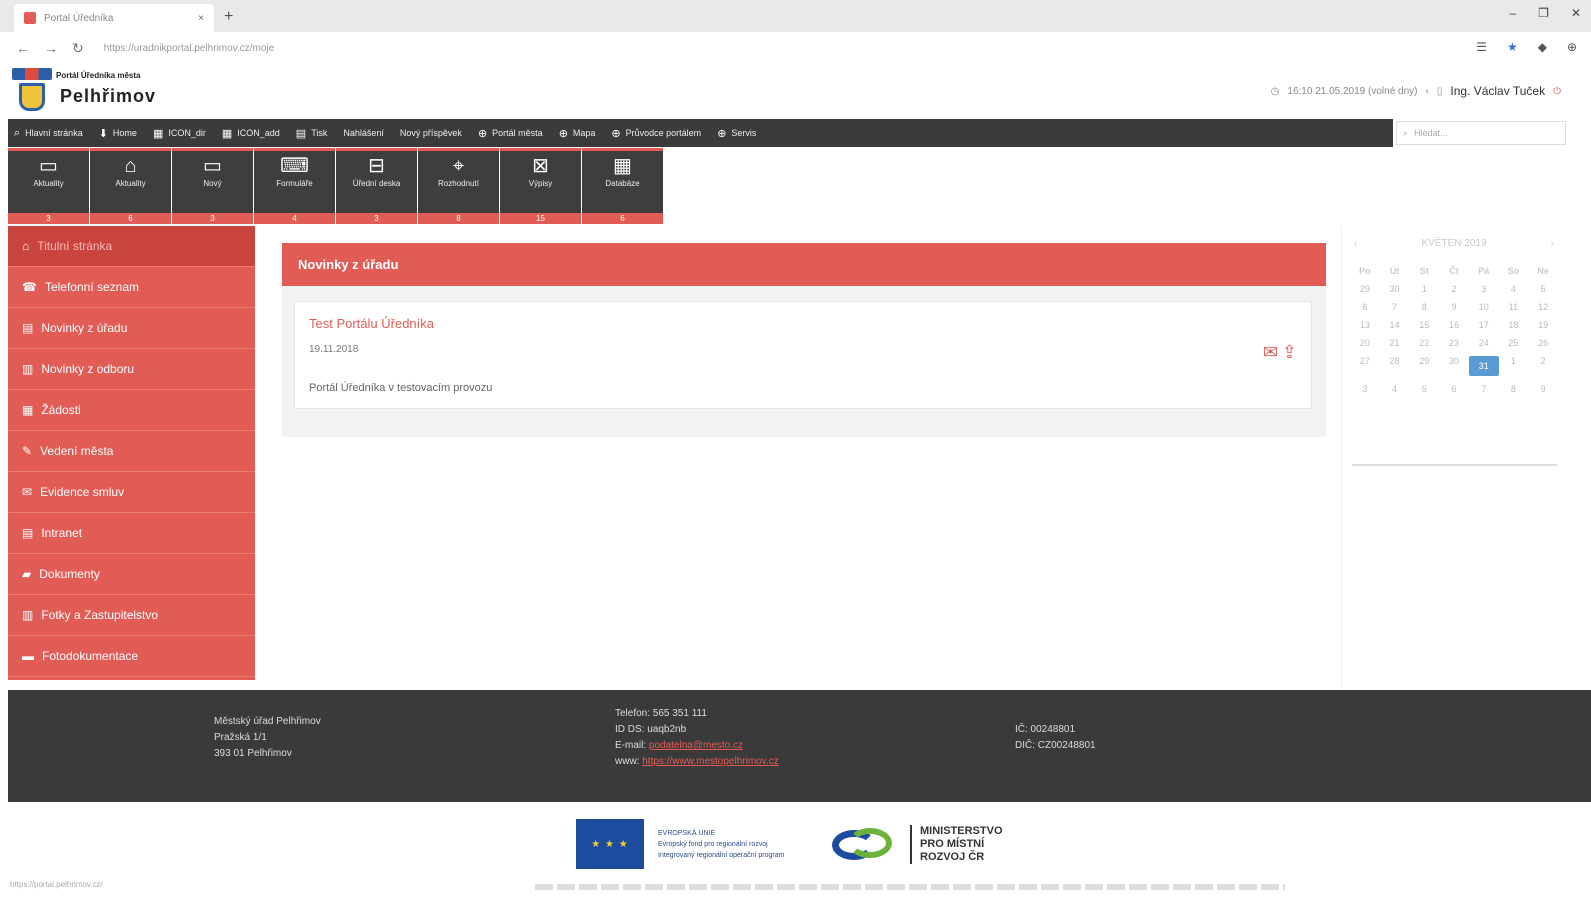 The height and width of the screenshot is (903, 1591). Describe the element at coordinates (1355, 243) in the screenshot. I see `calendar-prev-icon: ‹` at that location.